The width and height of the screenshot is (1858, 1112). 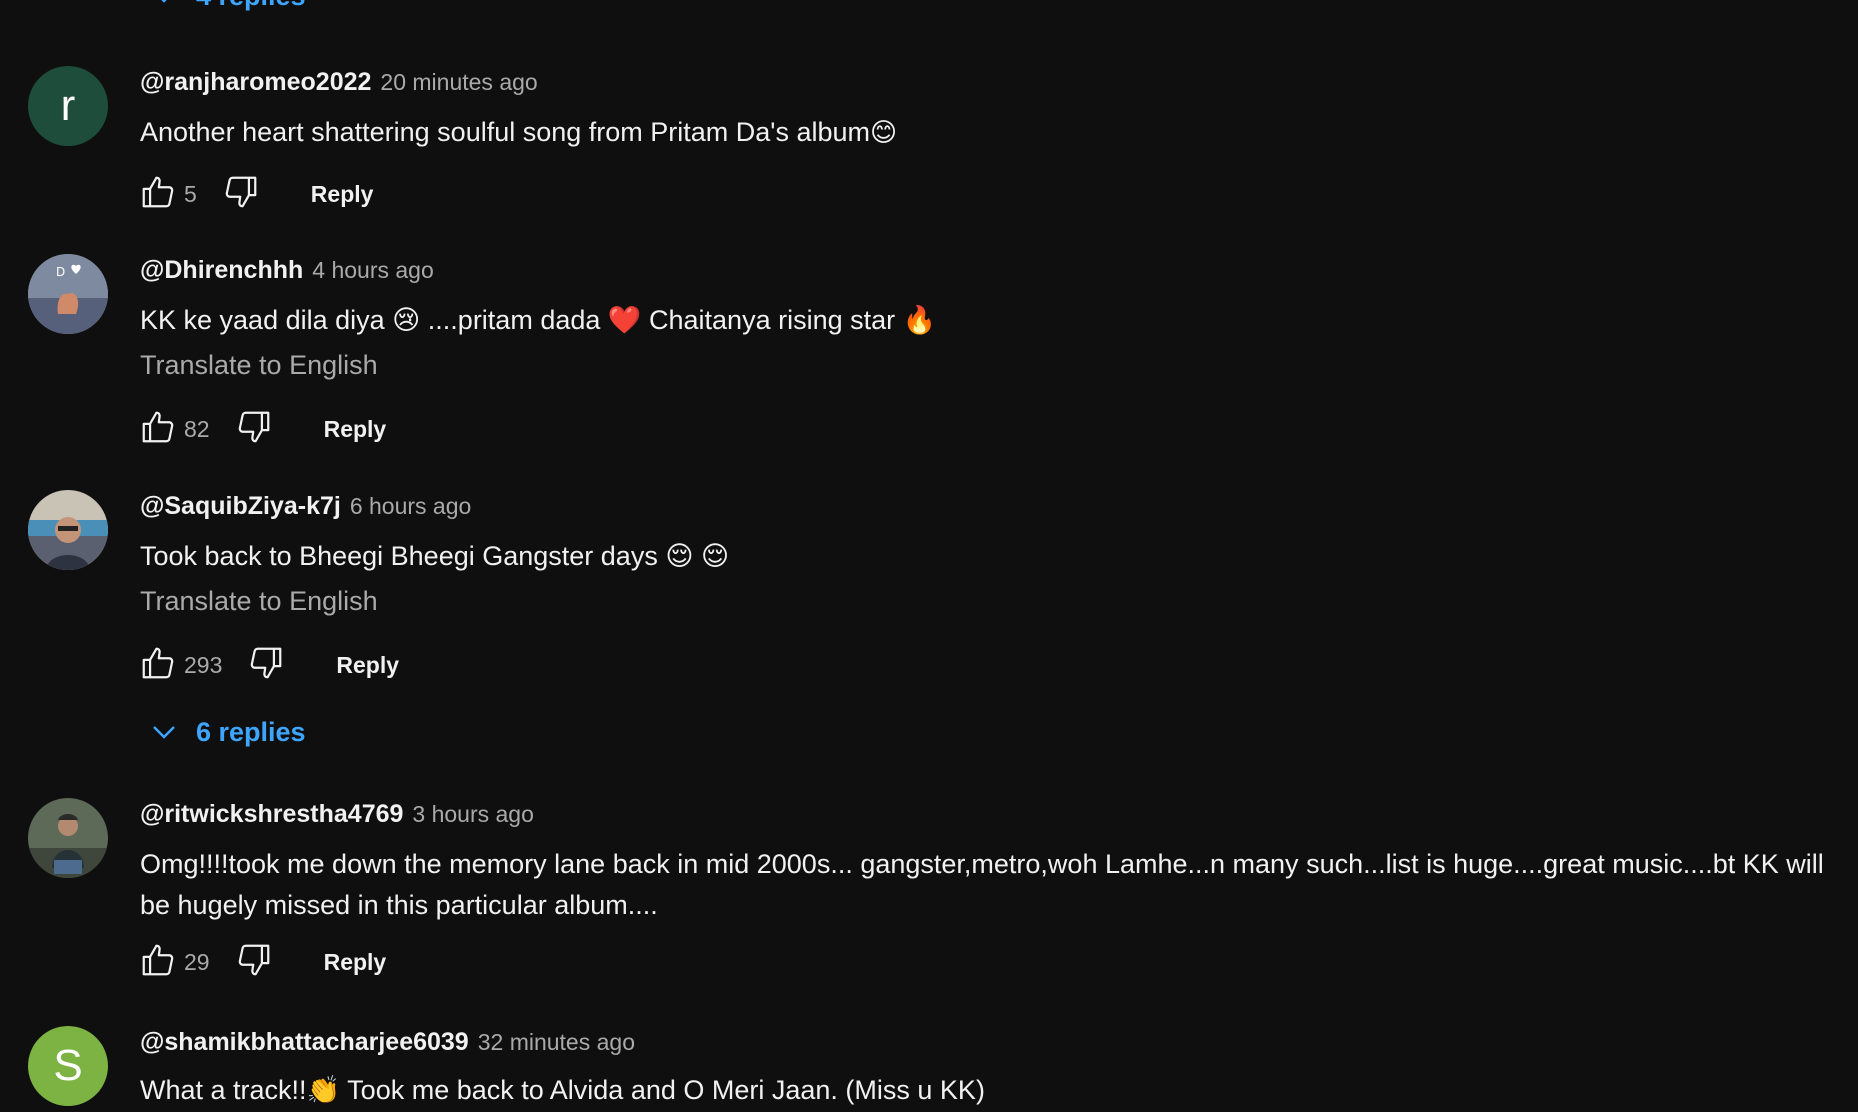 I want to click on comment-header: @SaquibZiya-k7j 6 hours ago, so click(x=305, y=510).